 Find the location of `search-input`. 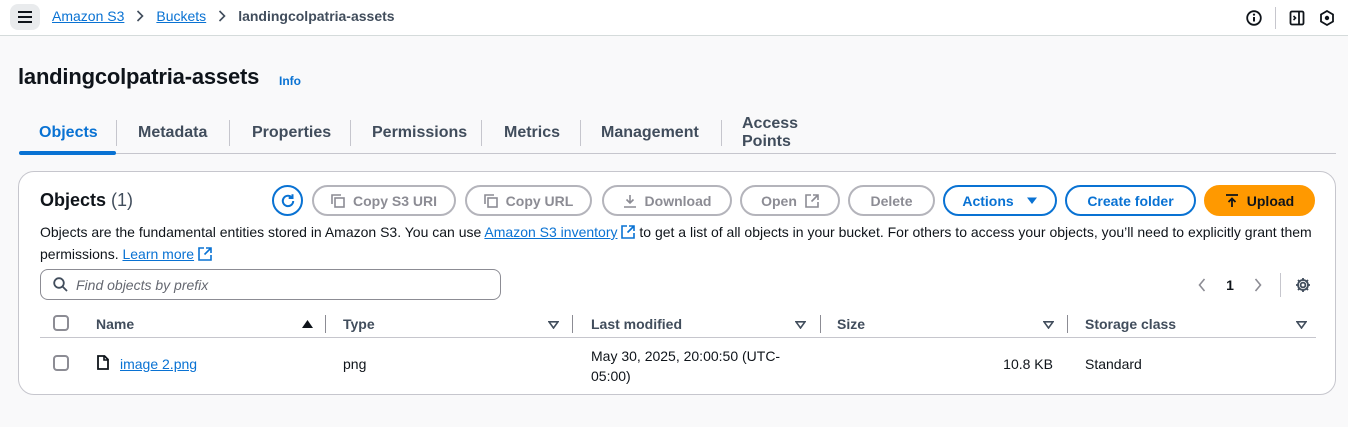

search-input is located at coordinates (276, 284).